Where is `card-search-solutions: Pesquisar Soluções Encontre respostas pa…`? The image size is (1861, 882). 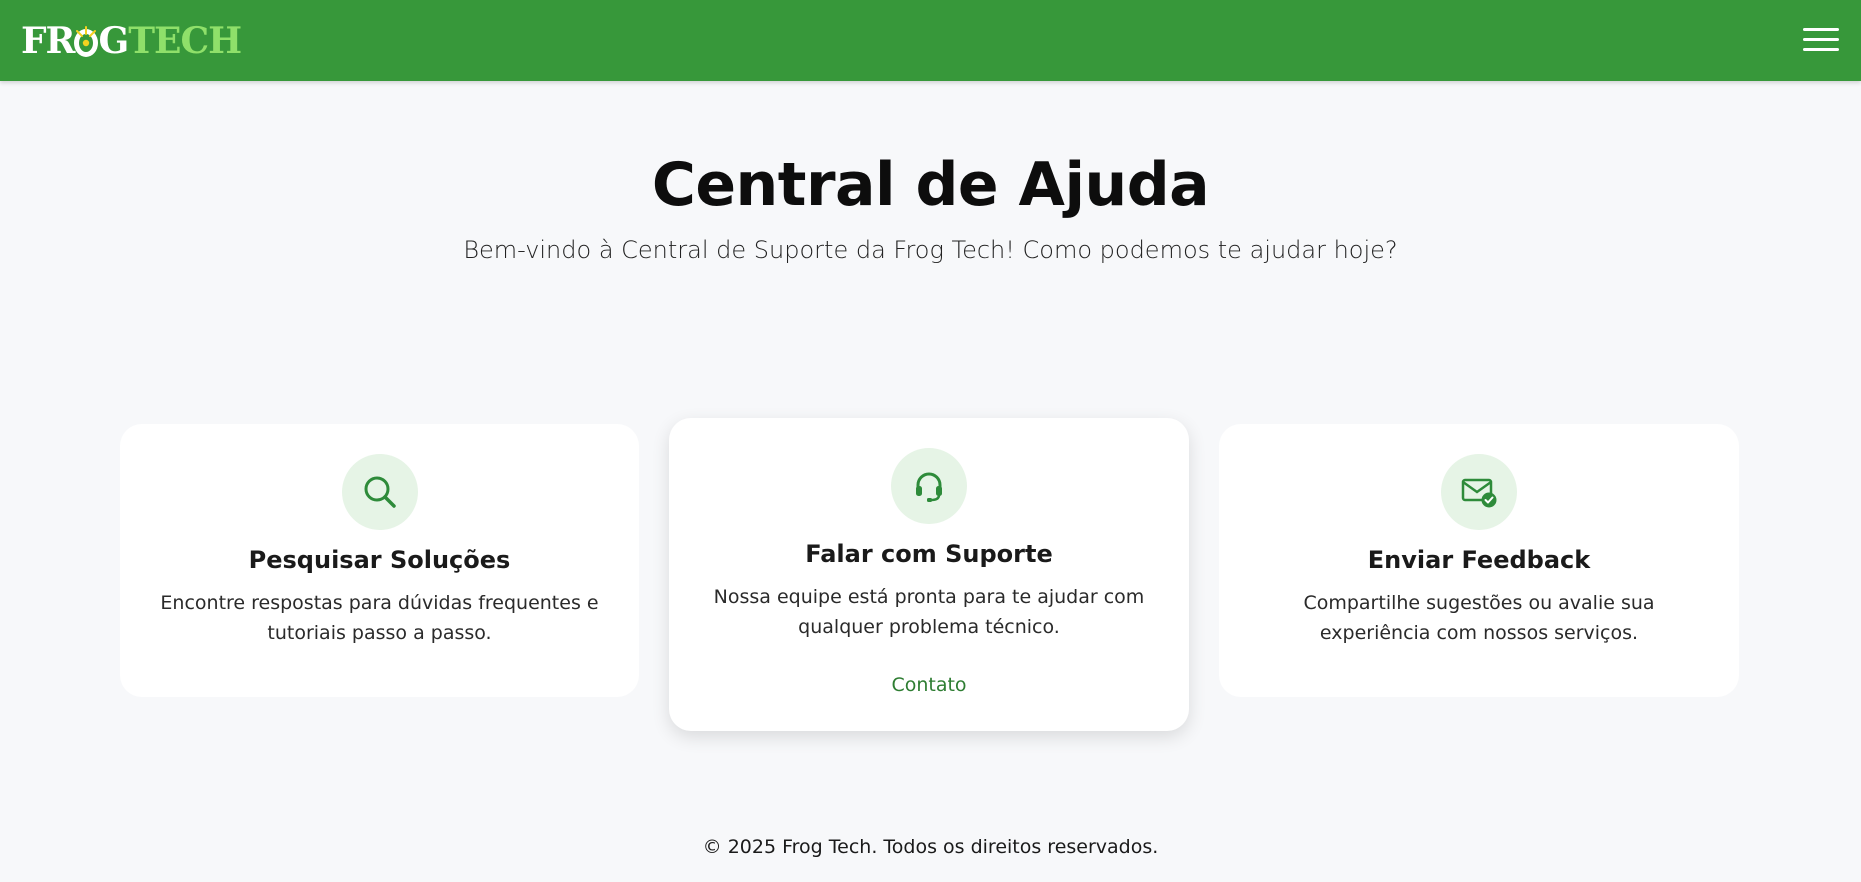 card-search-solutions: Pesquisar Soluções Encontre respostas pa… is located at coordinates (379, 560).